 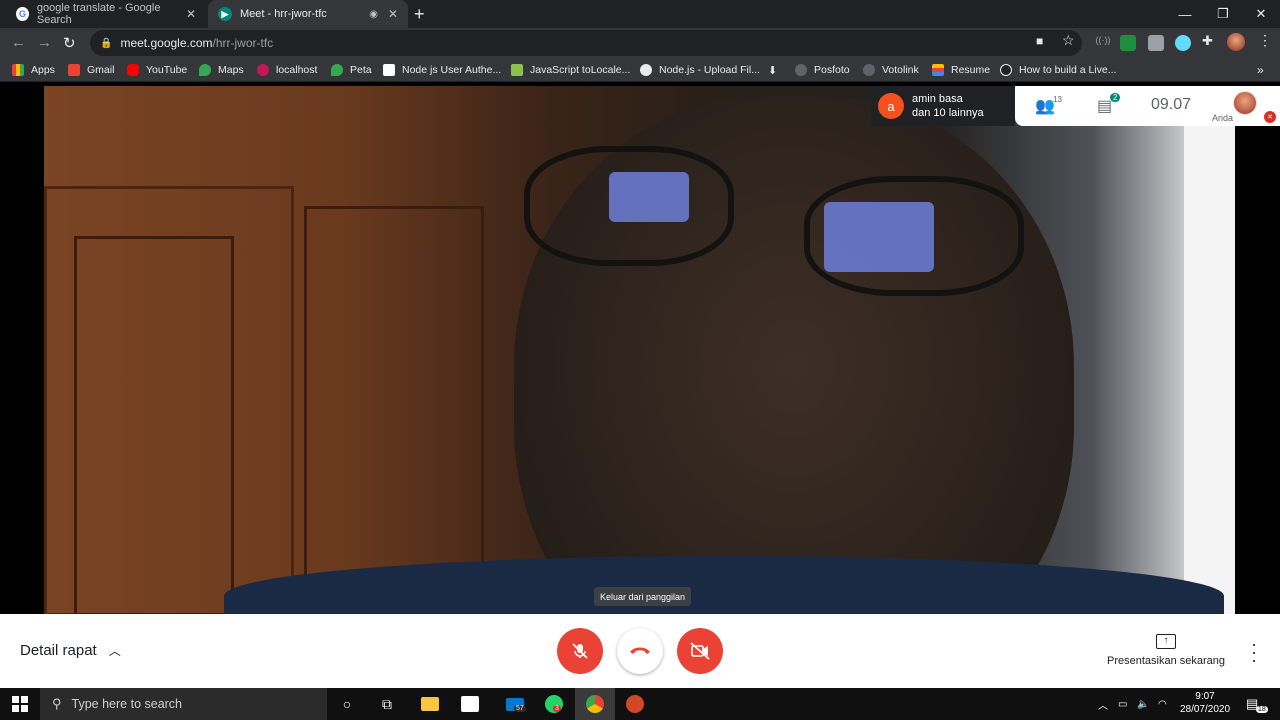 What do you see at coordinates (1143, 704) in the screenshot?
I see `volume-icon: 🔈` at bounding box center [1143, 704].